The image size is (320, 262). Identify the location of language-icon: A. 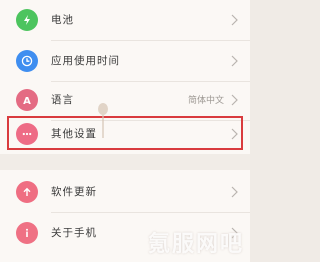
(27, 100).